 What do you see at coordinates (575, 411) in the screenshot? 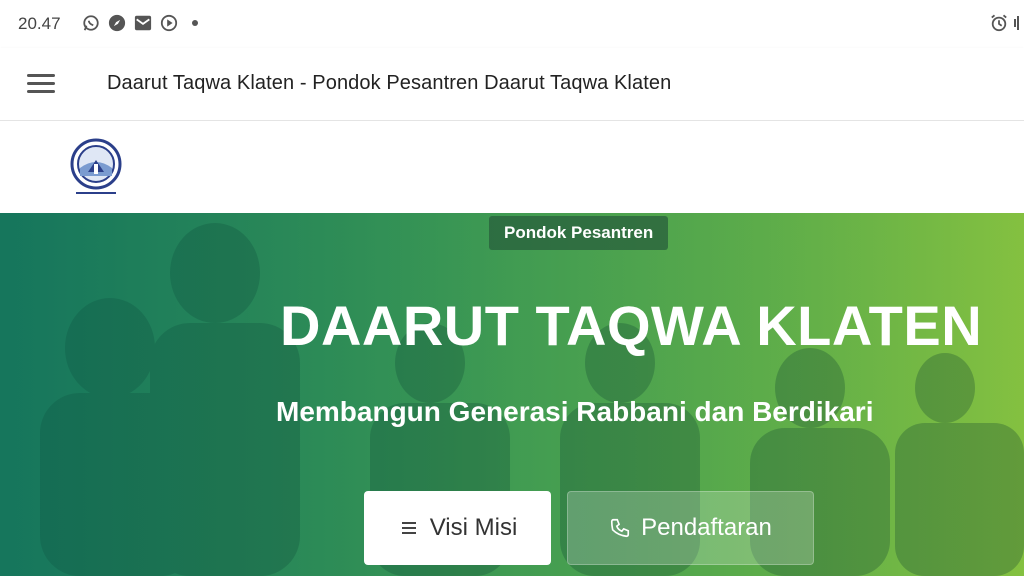
I see `hero-subtitle: Membangun Generasi Rabbani dan Berdikari` at bounding box center [575, 411].